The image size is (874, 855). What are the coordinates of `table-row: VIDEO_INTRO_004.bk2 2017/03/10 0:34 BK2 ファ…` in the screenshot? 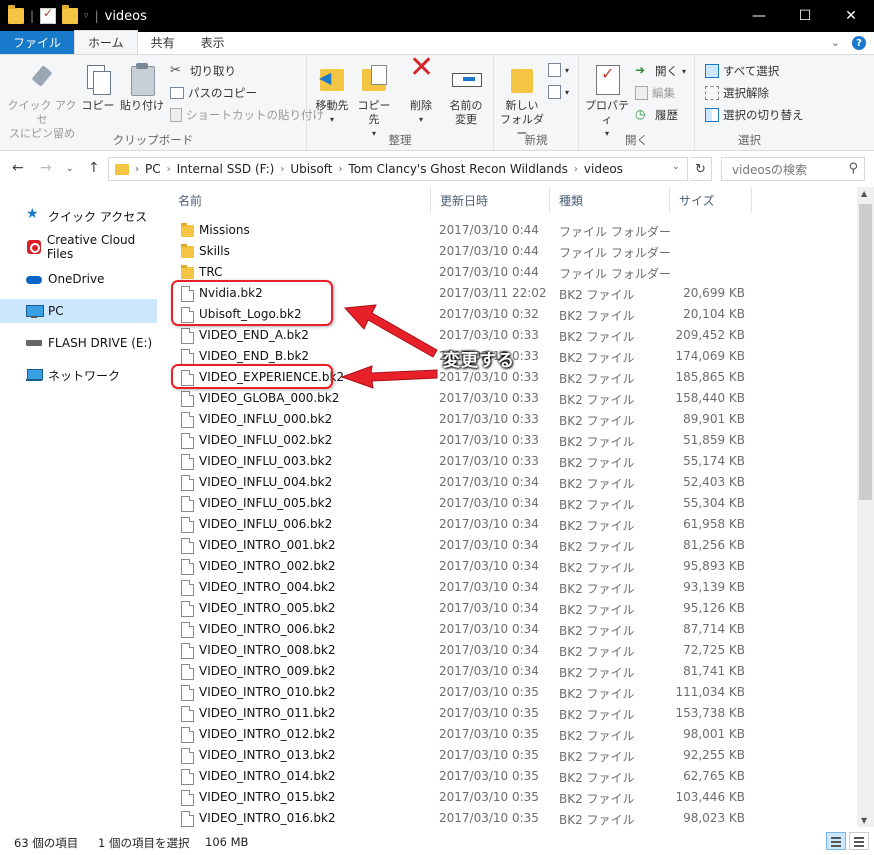 It's located at (510, 587).